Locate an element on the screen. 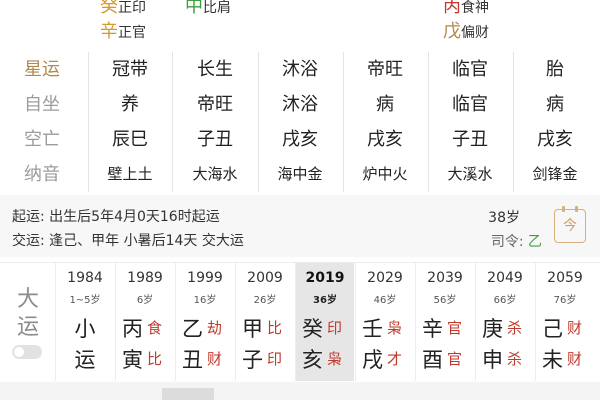 The width and height of the screenshot is (600, 400). dayun-gan: 庚 is located at coordinates (492, 329).